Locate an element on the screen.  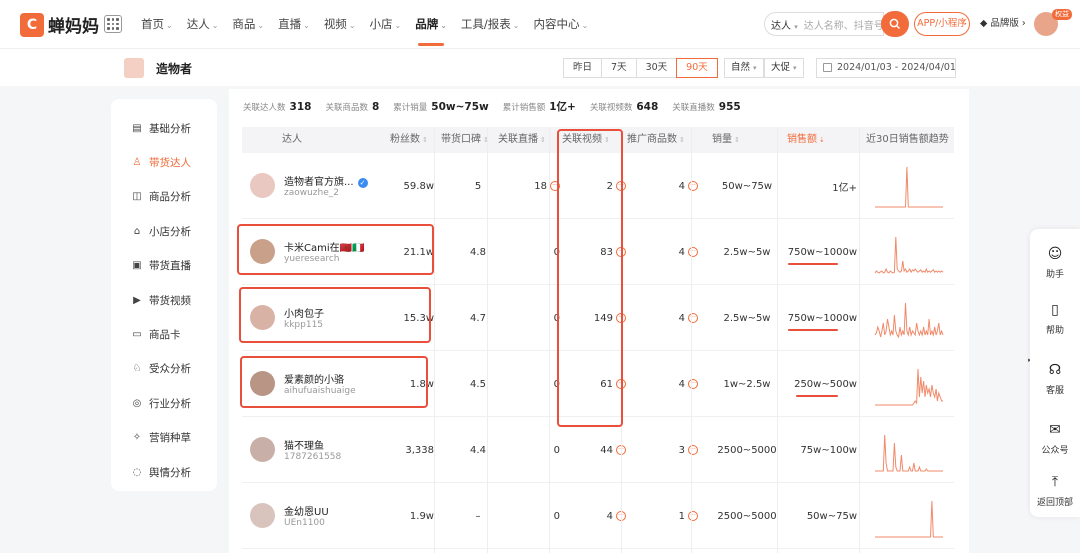
sidebar-item-3: ⌂ 小店分析 is located at coordinates (164, 231).